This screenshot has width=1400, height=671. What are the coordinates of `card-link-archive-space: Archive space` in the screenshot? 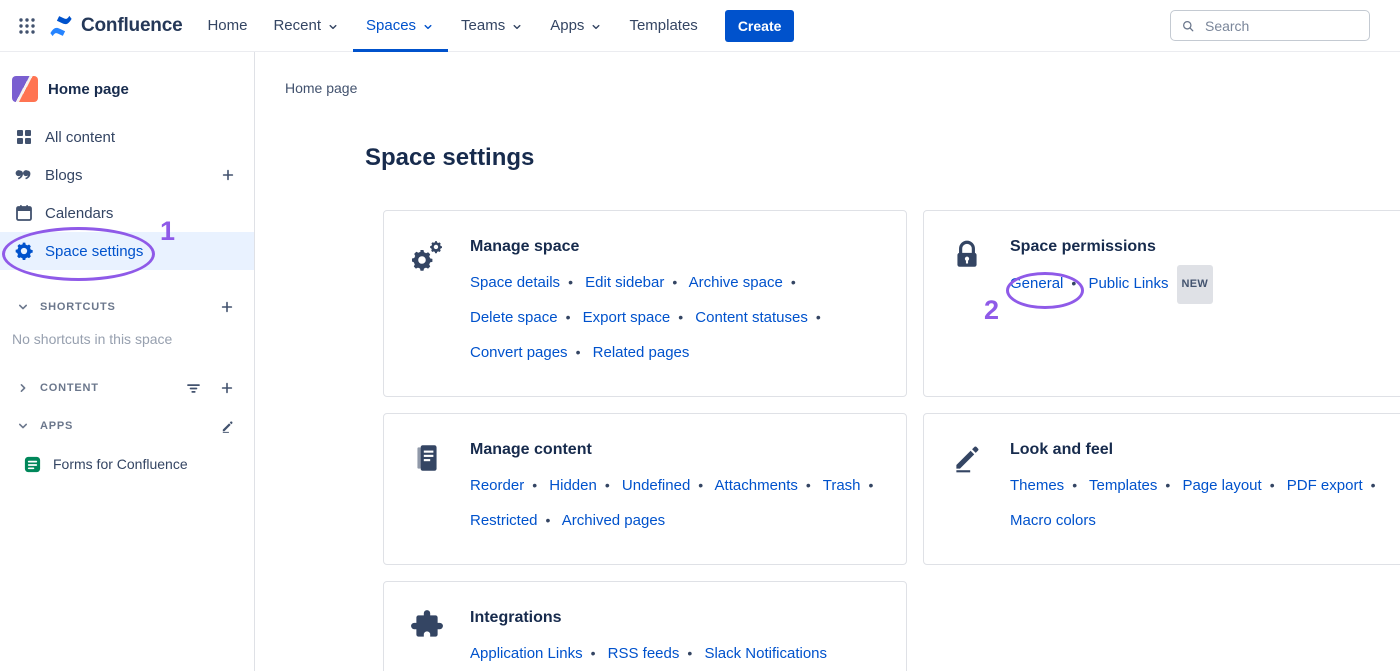 It's located at (736, 282).